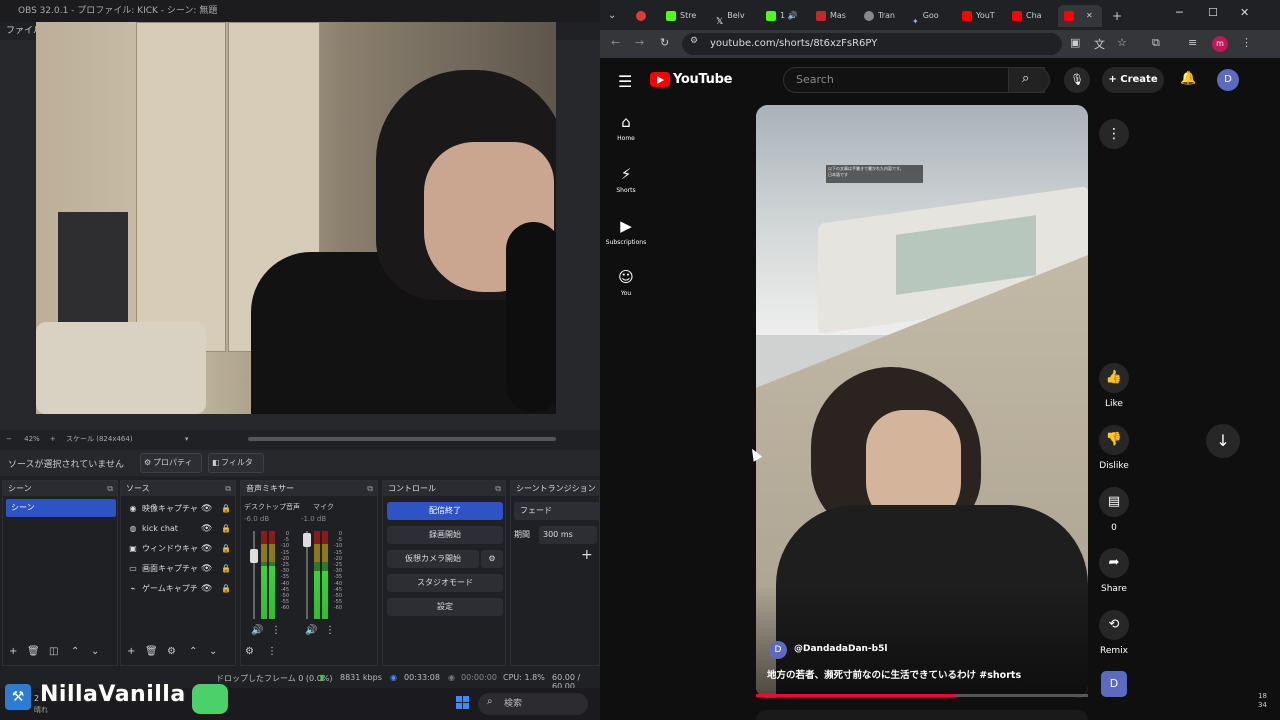 This screenshot has width=1280, height=720. What do you see at coordinates (836, 16) in the screenshot?
I see `tab: Mas` at bounding box center [836, 16].